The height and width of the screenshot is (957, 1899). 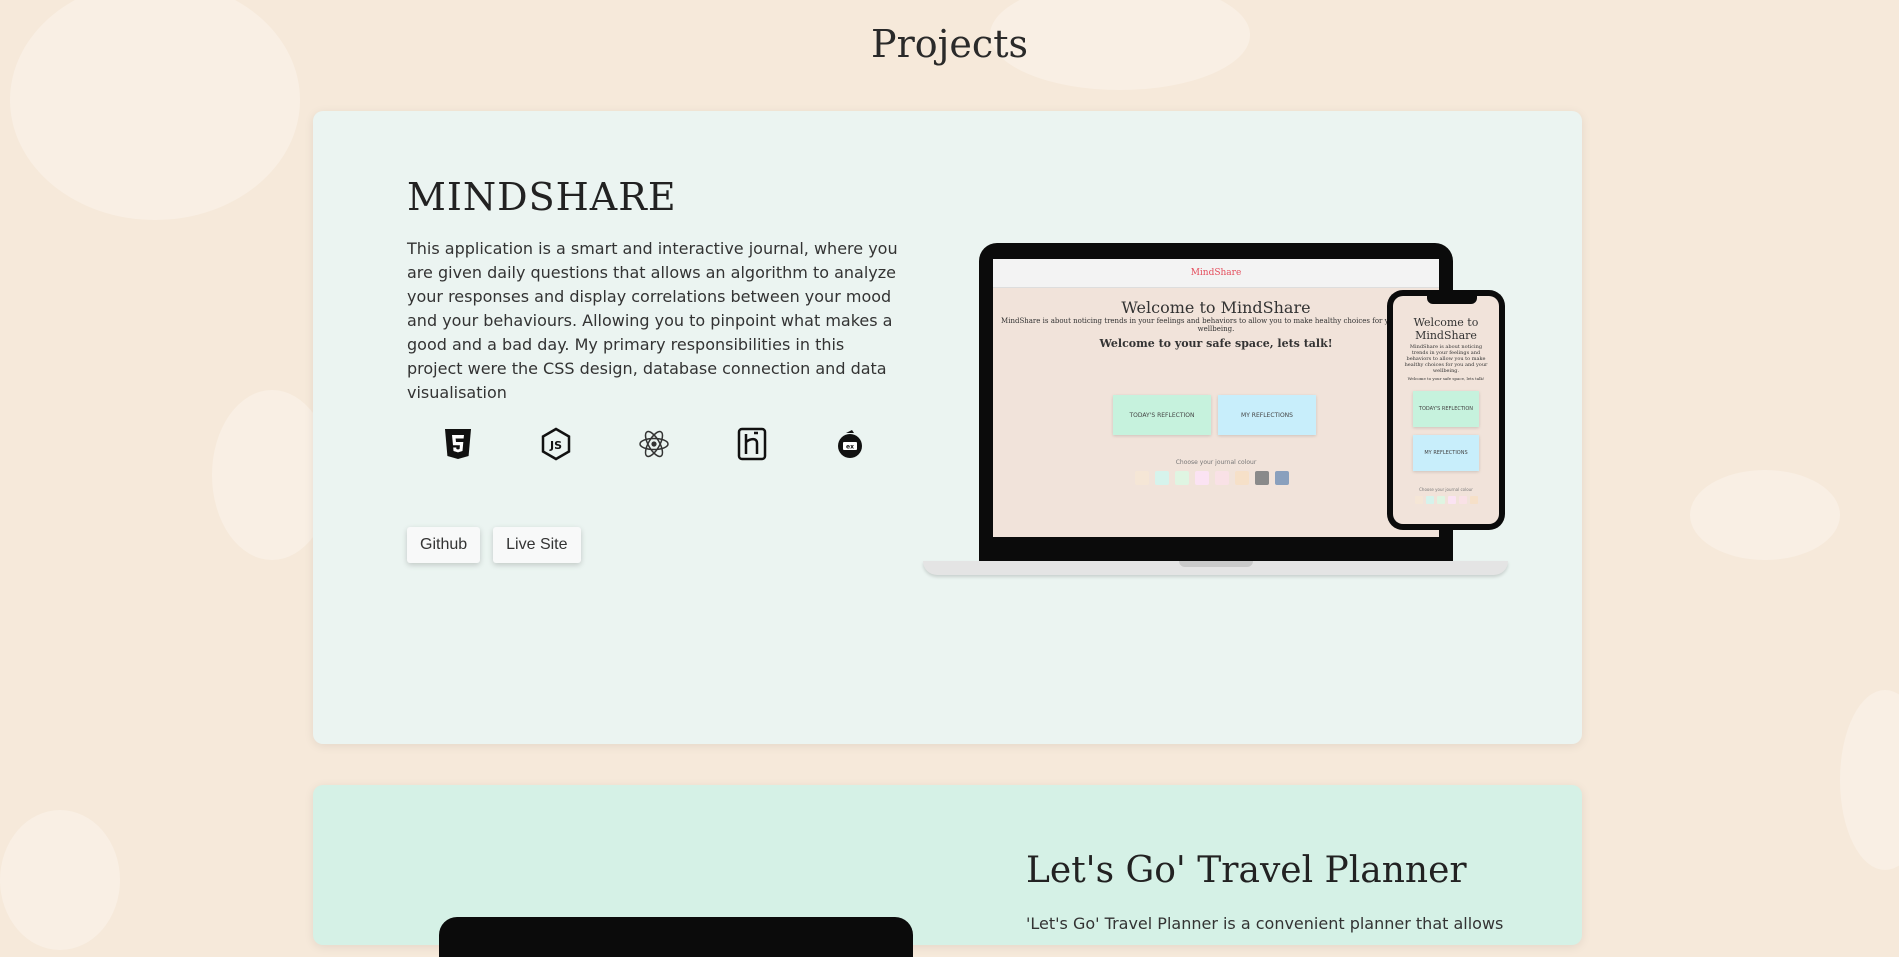 What do you see at coordinates (949, 44) in the screenshot?
I see `page-title: Projects` at bounding box center [949, 44].